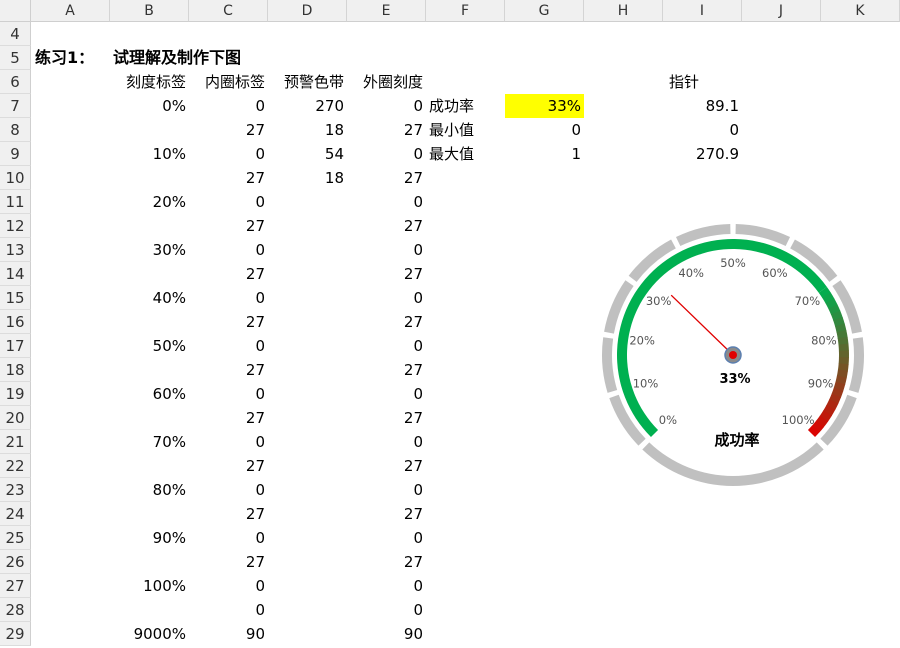 This screenshot has width=900, height=648. What do you see at coordinates (465, 154) in the screenshot?
I see `param-label-max: 最大值` at bounding box center [465, 154].